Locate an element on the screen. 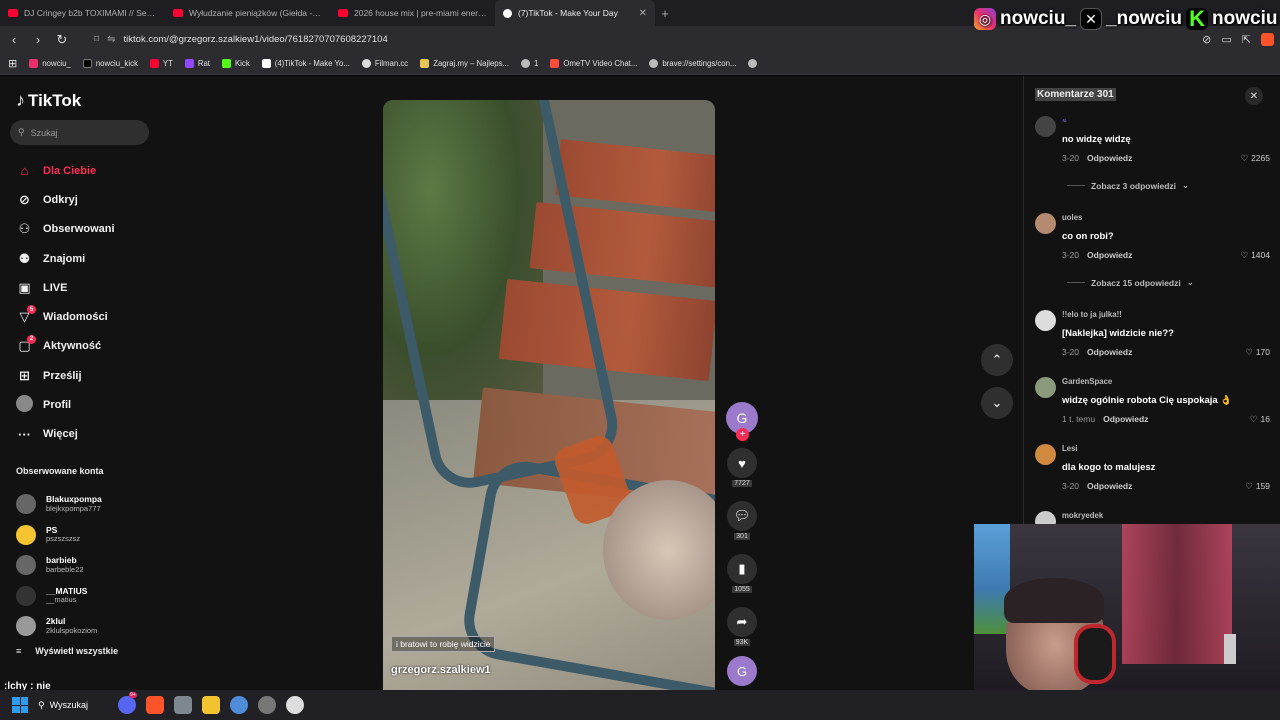 This screenshot has width=1280, height=720. sidebar-item-znajomi: ⚉ Znajomi is located at coordinates (86, 258).